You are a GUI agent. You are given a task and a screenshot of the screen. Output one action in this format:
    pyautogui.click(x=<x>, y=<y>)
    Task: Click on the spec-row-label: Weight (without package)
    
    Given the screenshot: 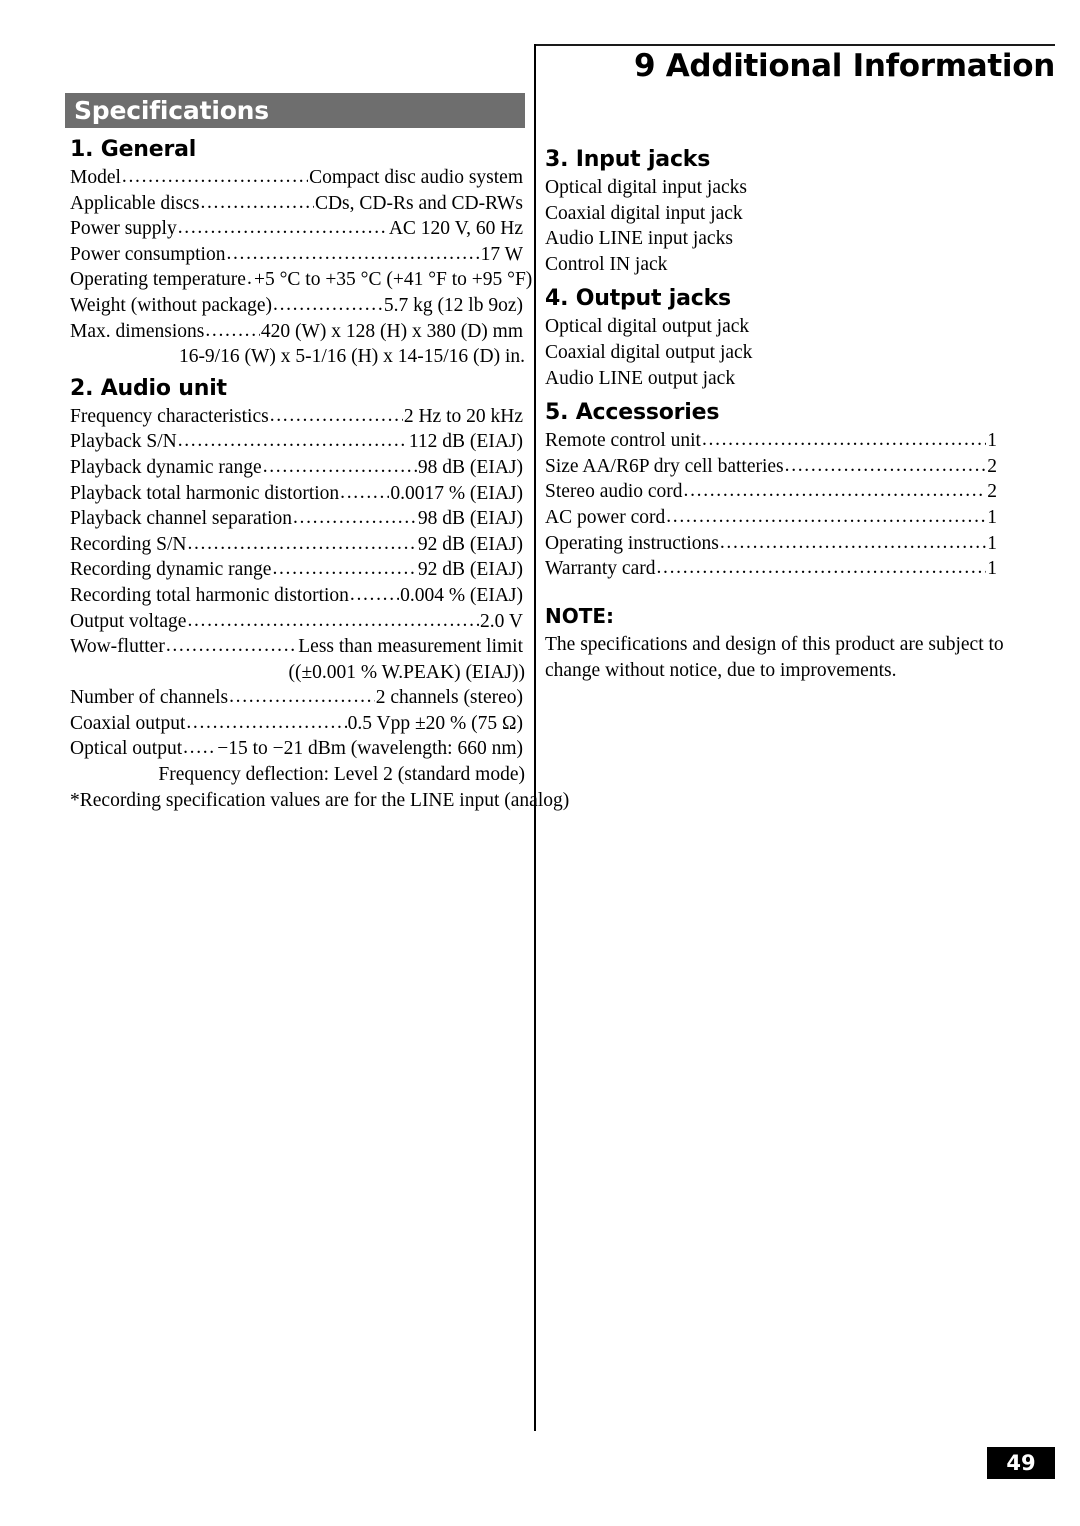 What is the action you would take?
    pyautogui.click(x=171, y=305)
    